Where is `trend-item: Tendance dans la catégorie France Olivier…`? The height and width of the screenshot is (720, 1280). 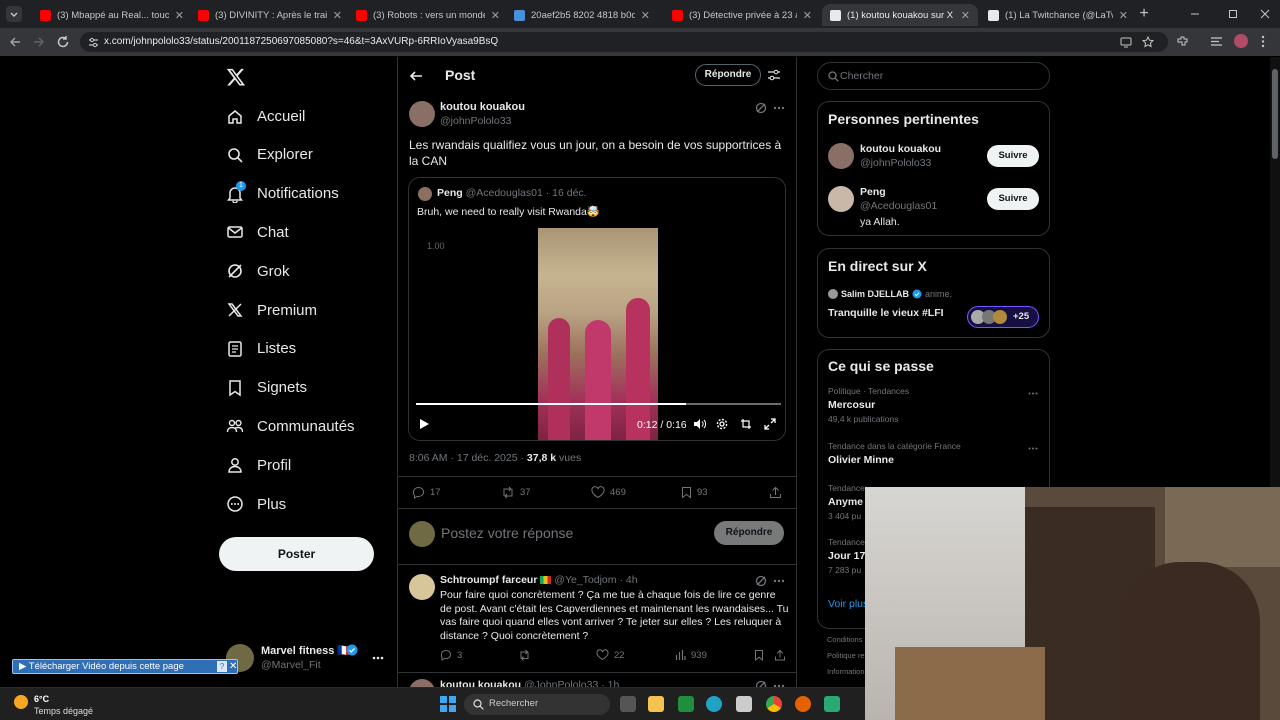
trend-item: Tendance dans la catégorie France Olivier… is located at coordinates (934, 461).